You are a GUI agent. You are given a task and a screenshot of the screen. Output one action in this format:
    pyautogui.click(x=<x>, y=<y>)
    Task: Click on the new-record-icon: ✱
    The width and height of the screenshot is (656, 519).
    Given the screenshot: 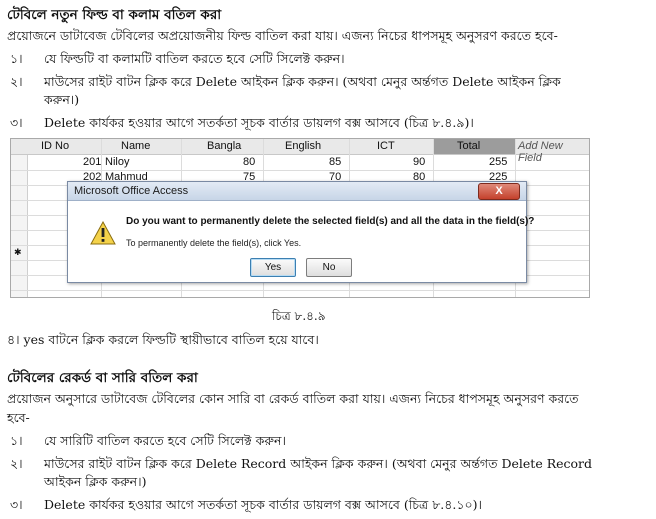 What is the action you would take?
    pyautogui.click(x=18, y=252)
    